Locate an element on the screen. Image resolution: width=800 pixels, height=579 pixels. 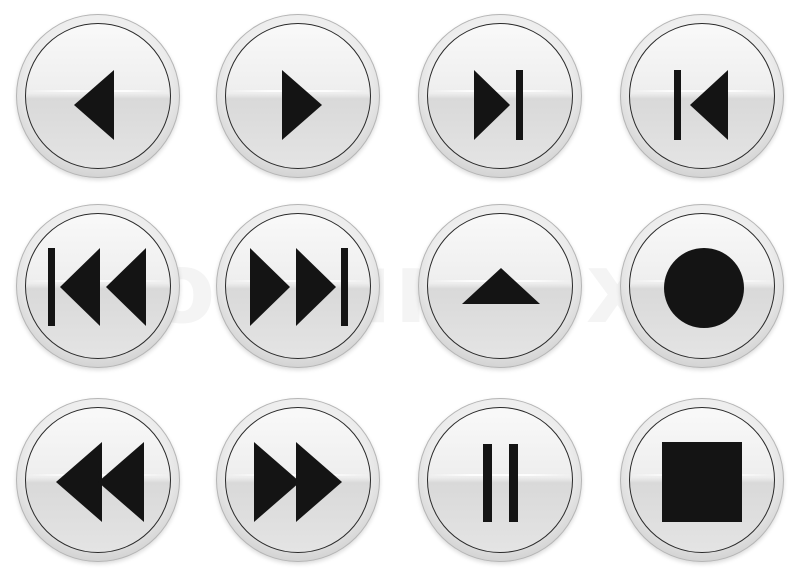
stop-icon is located at coordinates (702, 482).